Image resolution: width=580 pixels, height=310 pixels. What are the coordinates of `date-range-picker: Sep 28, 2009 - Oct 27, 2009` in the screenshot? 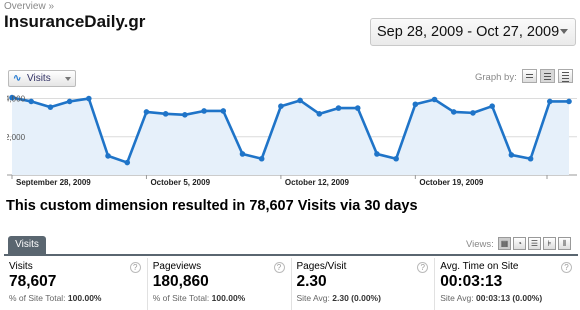 It's located at (473, 32).